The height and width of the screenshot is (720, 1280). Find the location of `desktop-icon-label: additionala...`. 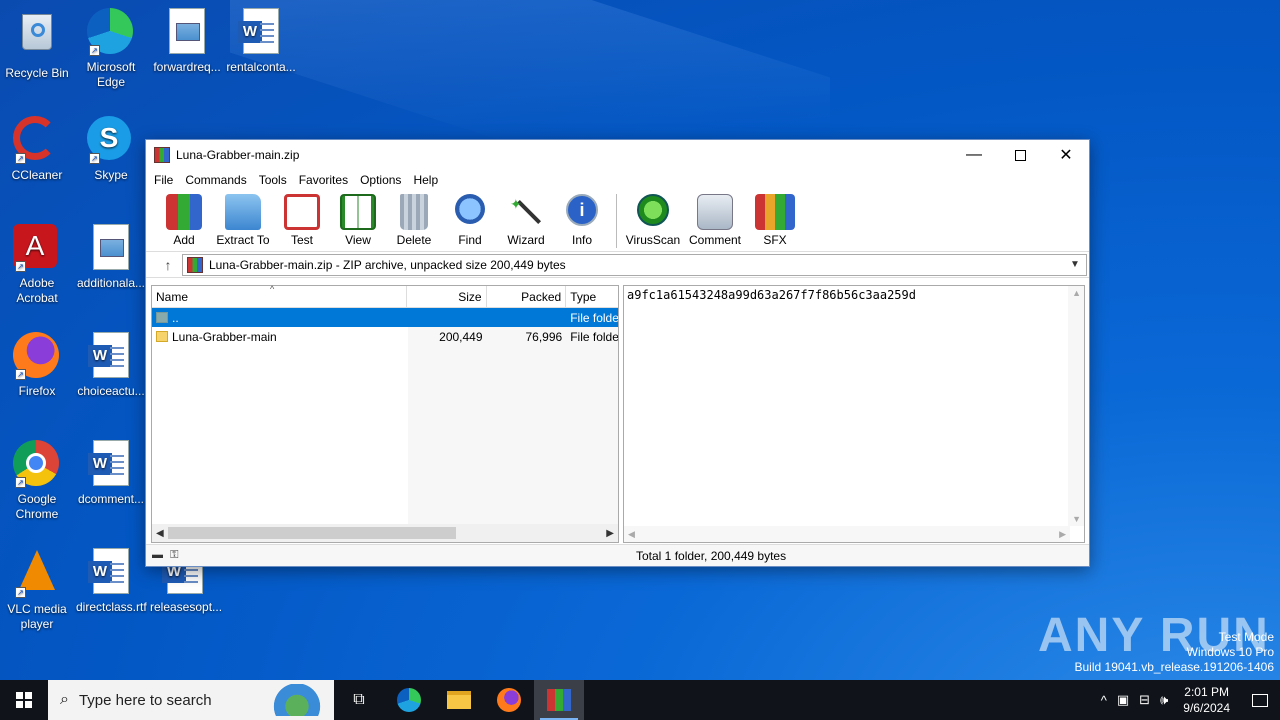

desktop-icon-label: additionala... is located at coordinates (111, 283).